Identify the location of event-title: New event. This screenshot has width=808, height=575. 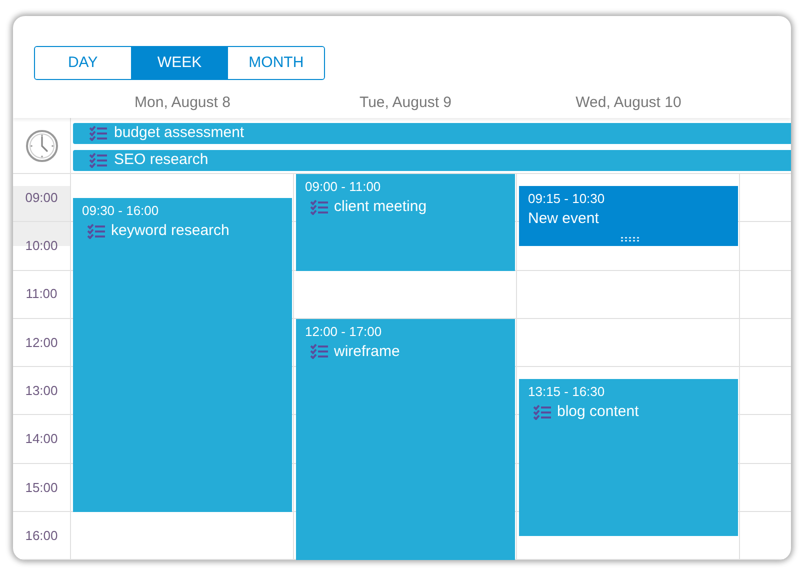
(563, 219).